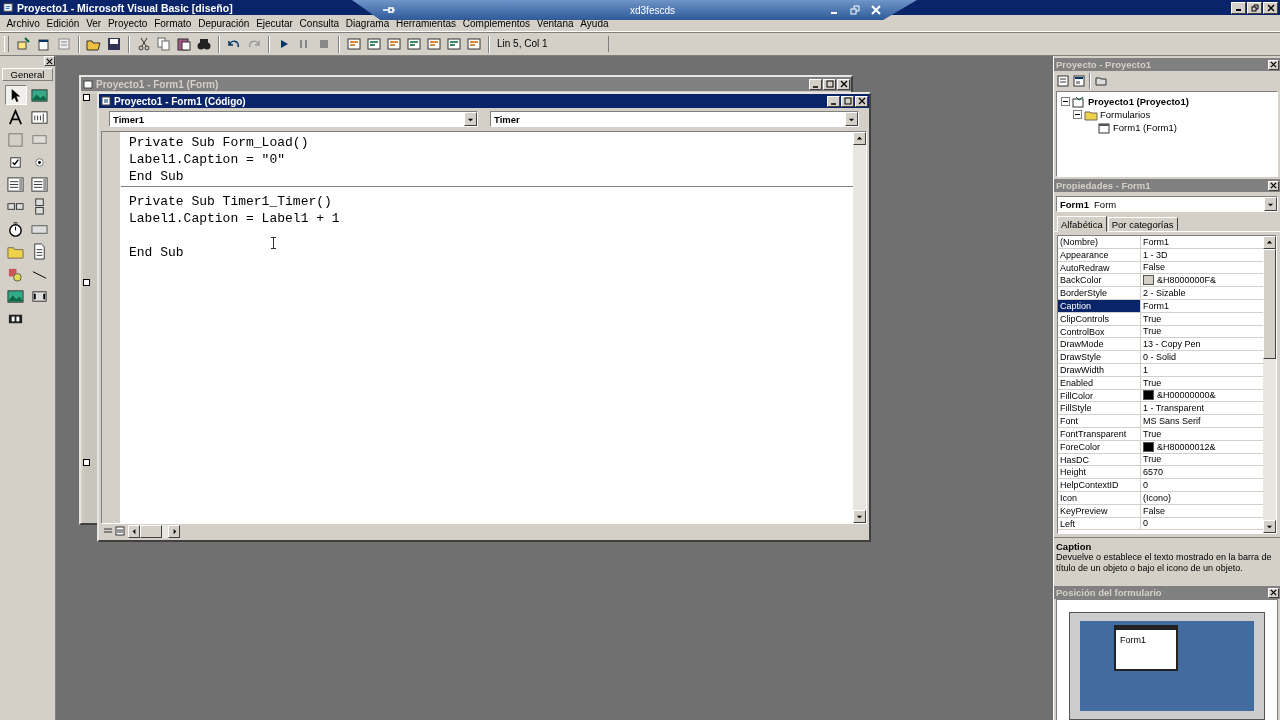  I want to click on property-name: Enabled, so click(1099, 382).